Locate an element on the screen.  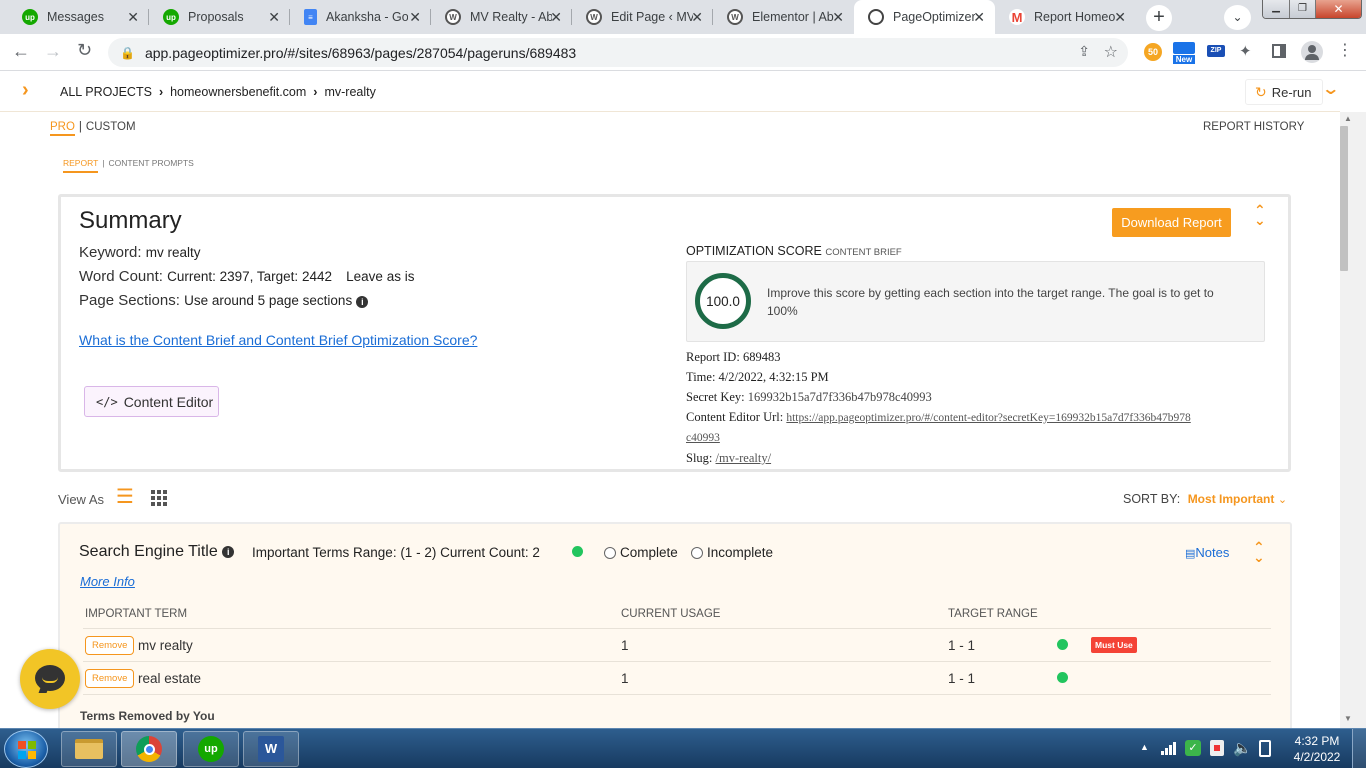
report-history-link: REPORT HISTORY is located at coordinates (1253, 127).